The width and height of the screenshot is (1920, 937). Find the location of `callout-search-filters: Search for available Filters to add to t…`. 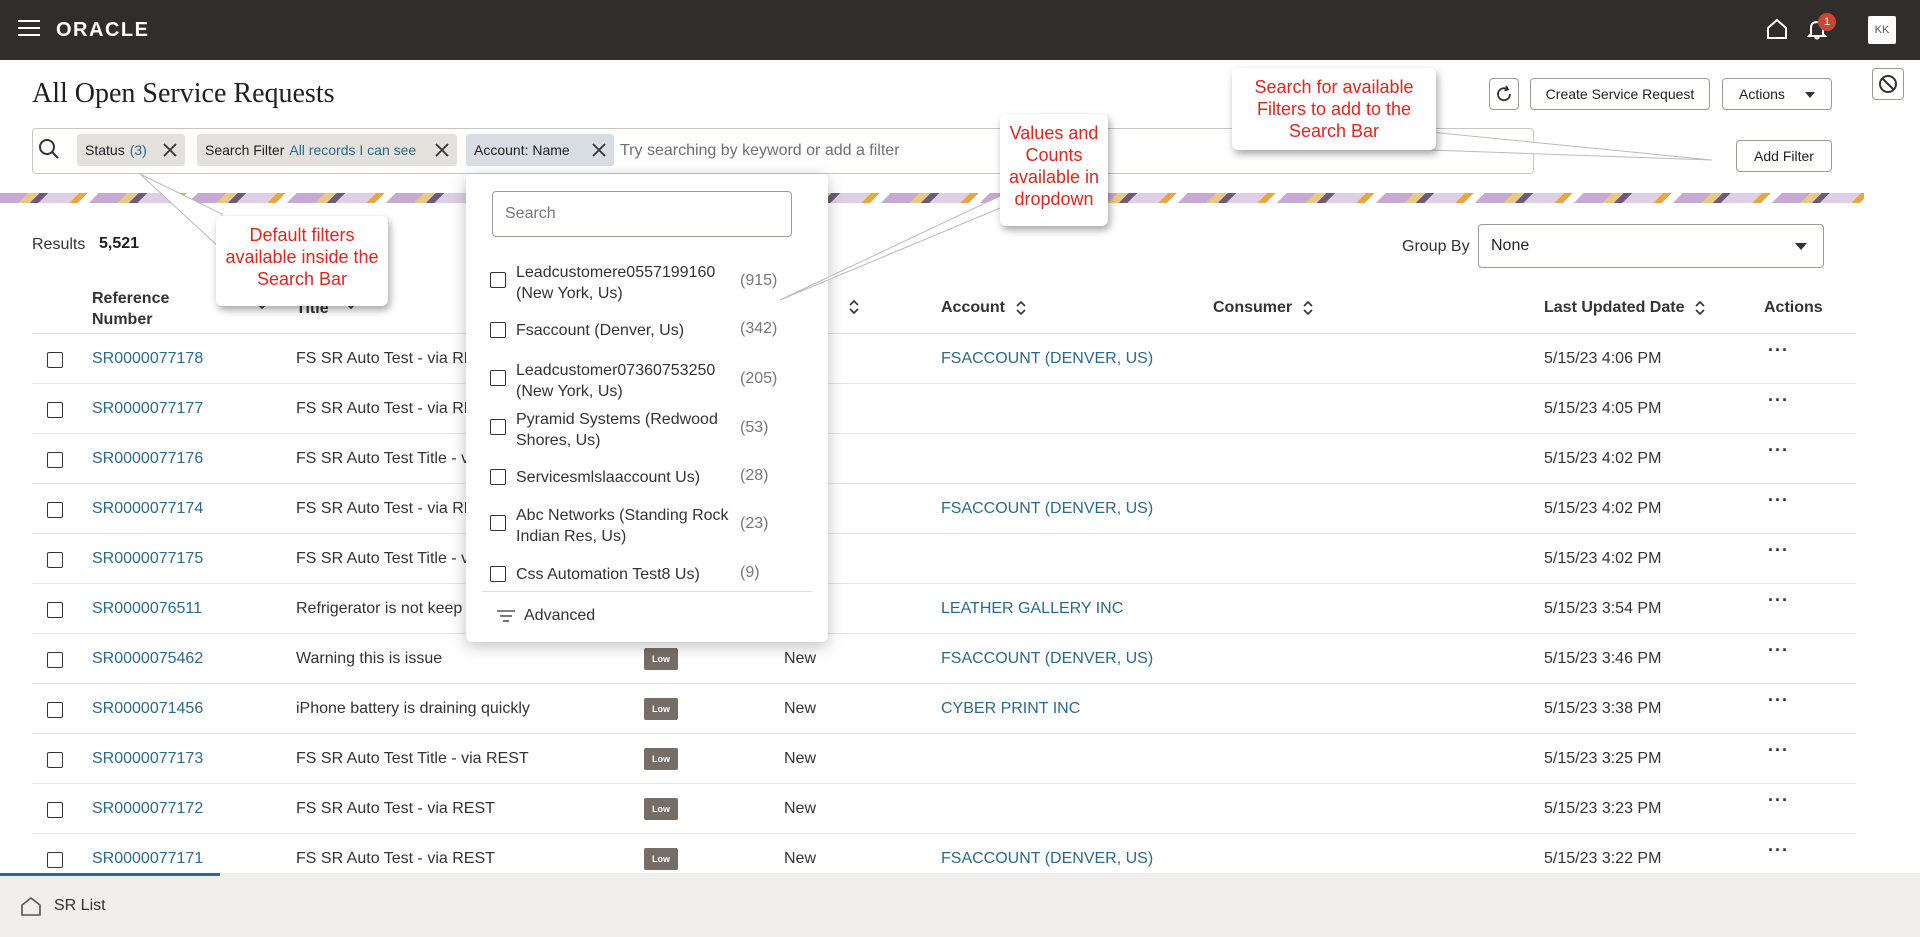

callout-search-filters: Search for available Filters to add to t… is located at coordinates (1334, 109).